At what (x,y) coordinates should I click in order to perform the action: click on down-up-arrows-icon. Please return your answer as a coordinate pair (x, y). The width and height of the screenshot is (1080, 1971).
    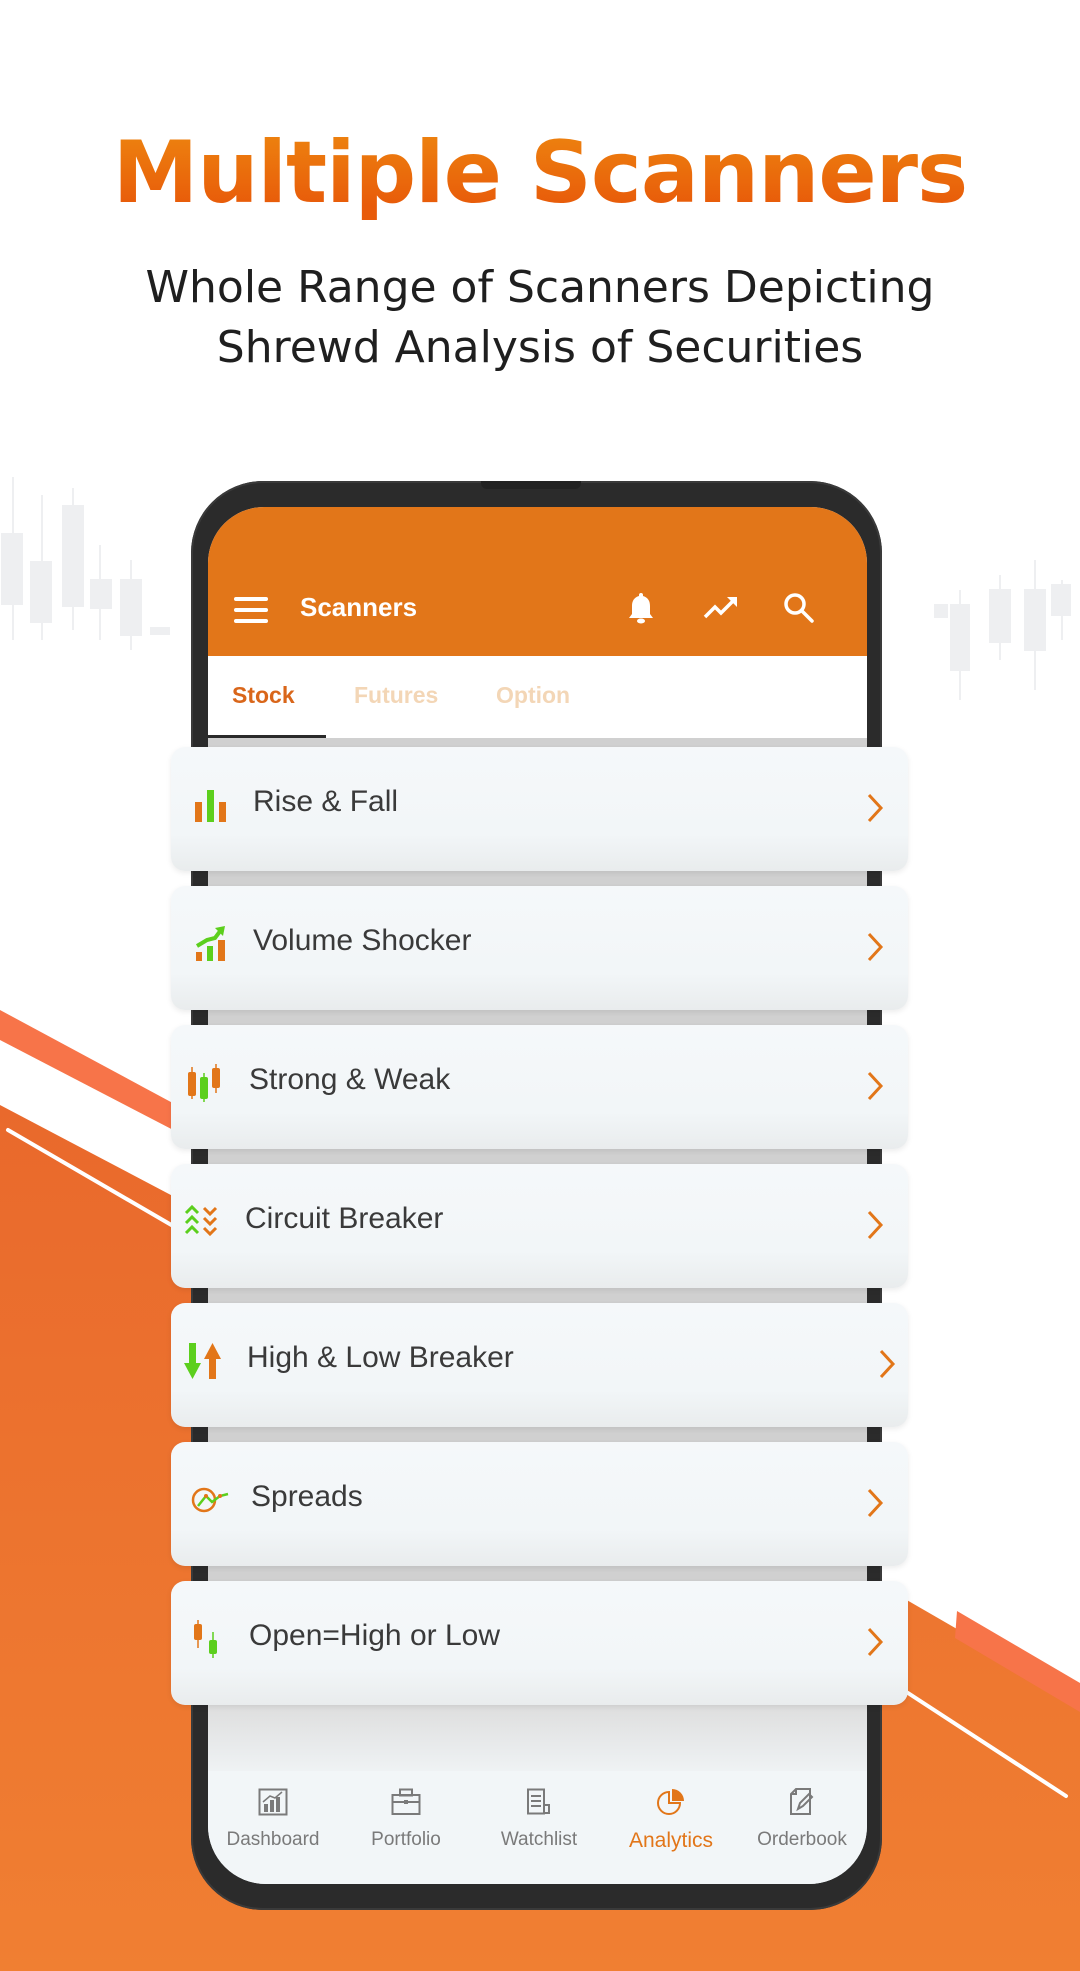
    Looking at the image, I should click on (203, 1361).